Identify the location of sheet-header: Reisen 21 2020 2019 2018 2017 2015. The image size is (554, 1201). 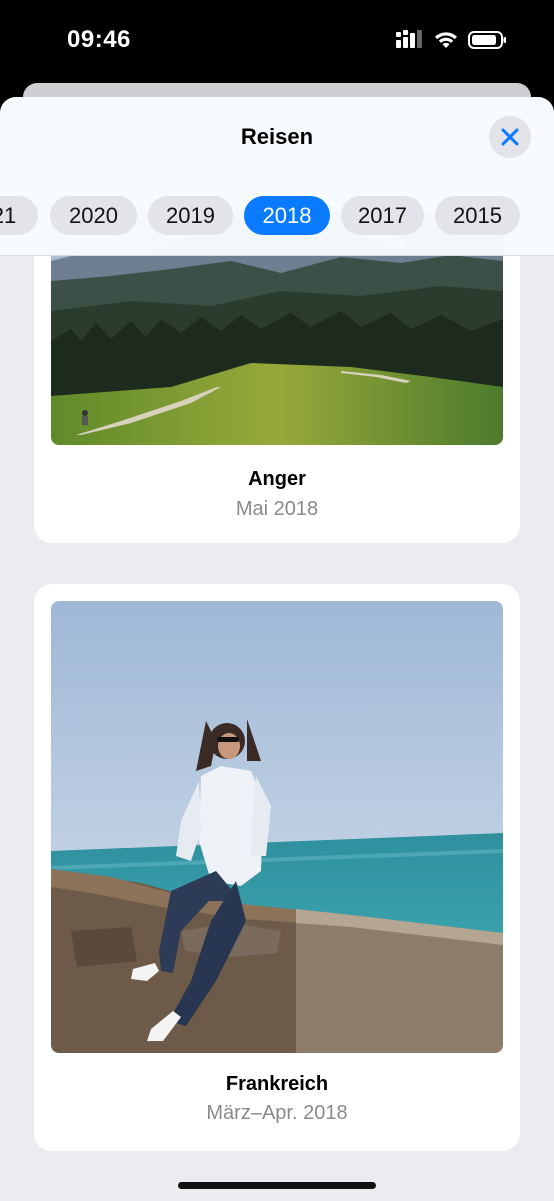
(277, 176).